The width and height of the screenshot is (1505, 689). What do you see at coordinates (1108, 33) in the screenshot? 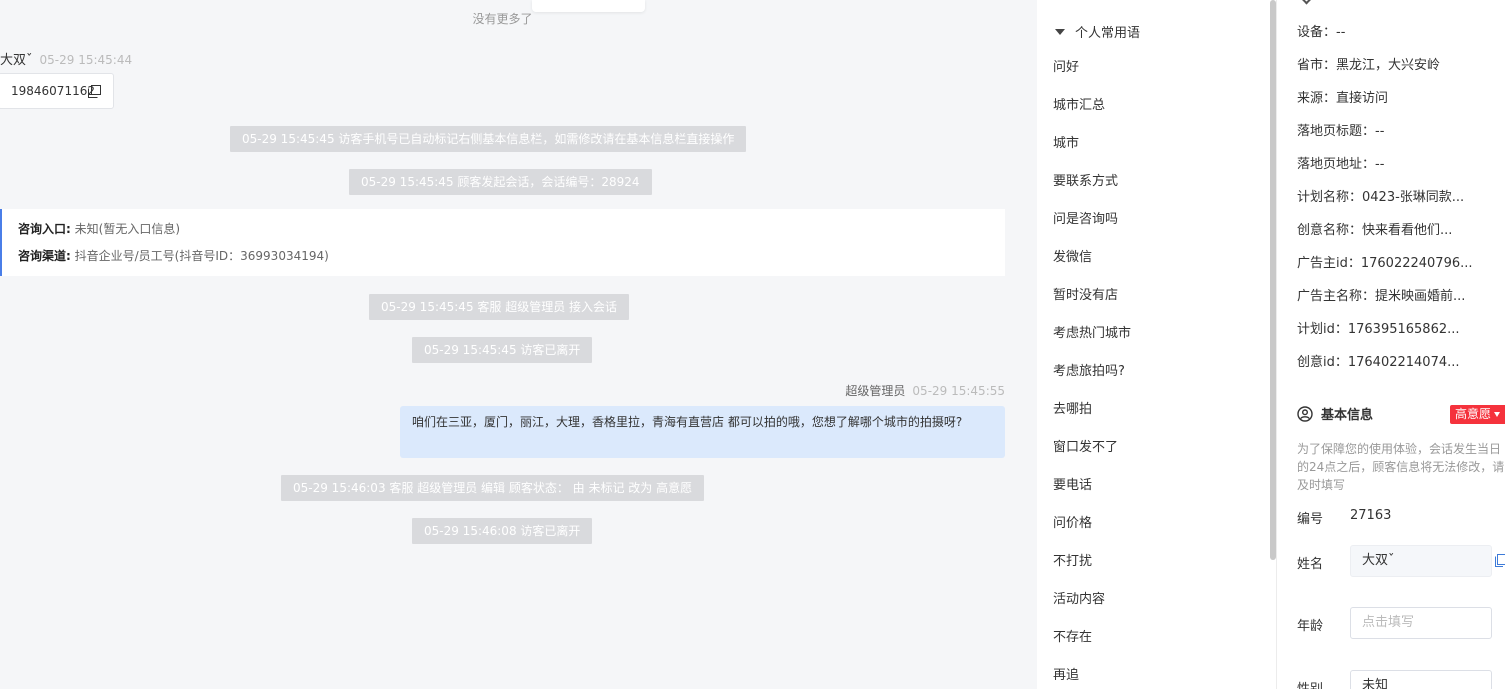
I see `phrase-group-title: 个人常用语` at bounding box center [1108, 33].